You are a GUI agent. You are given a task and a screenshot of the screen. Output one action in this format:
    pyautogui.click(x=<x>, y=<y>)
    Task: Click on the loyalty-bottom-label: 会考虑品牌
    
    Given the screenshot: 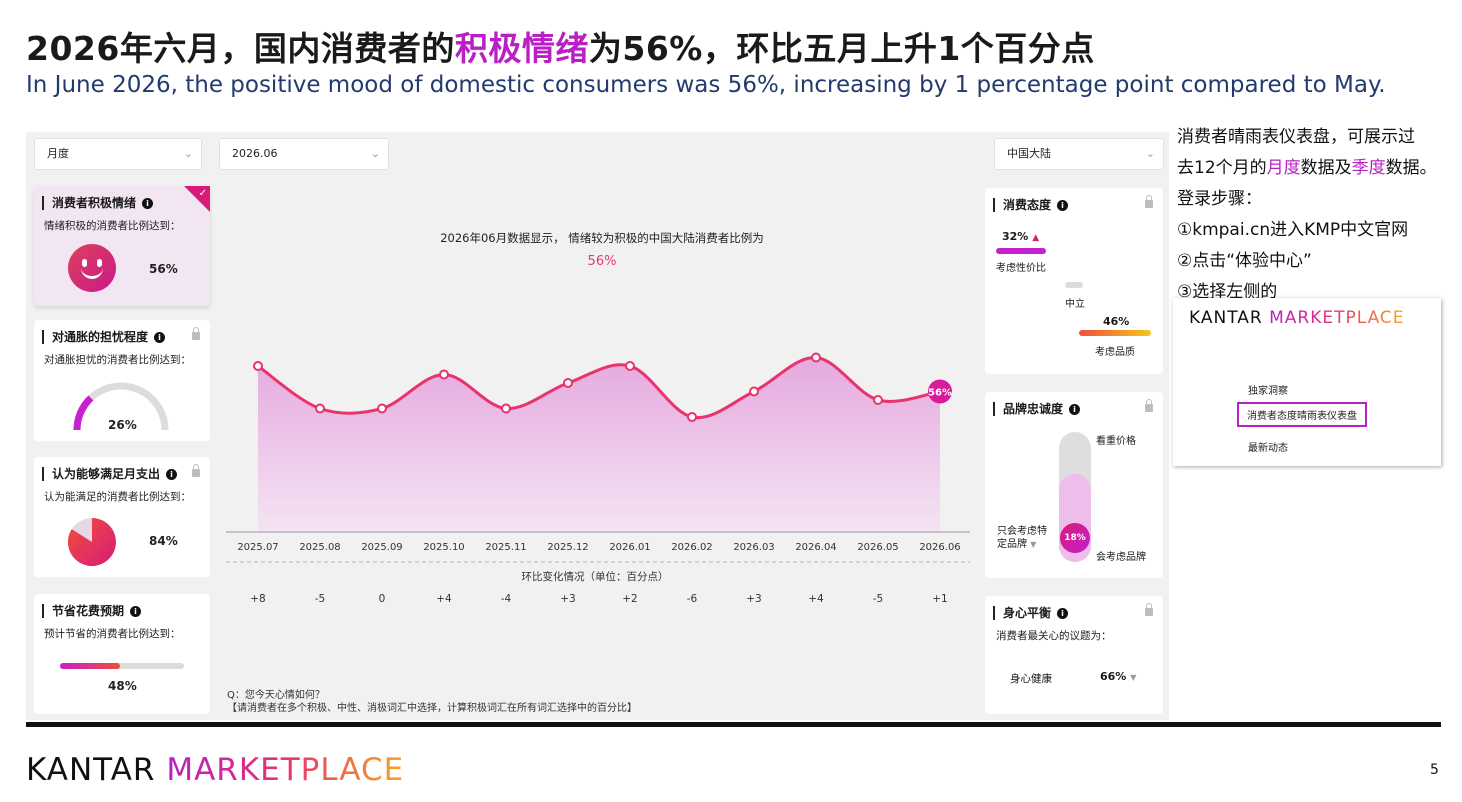 What is the action you would take?
    pyautogui.click(x=1121, y=557)
    